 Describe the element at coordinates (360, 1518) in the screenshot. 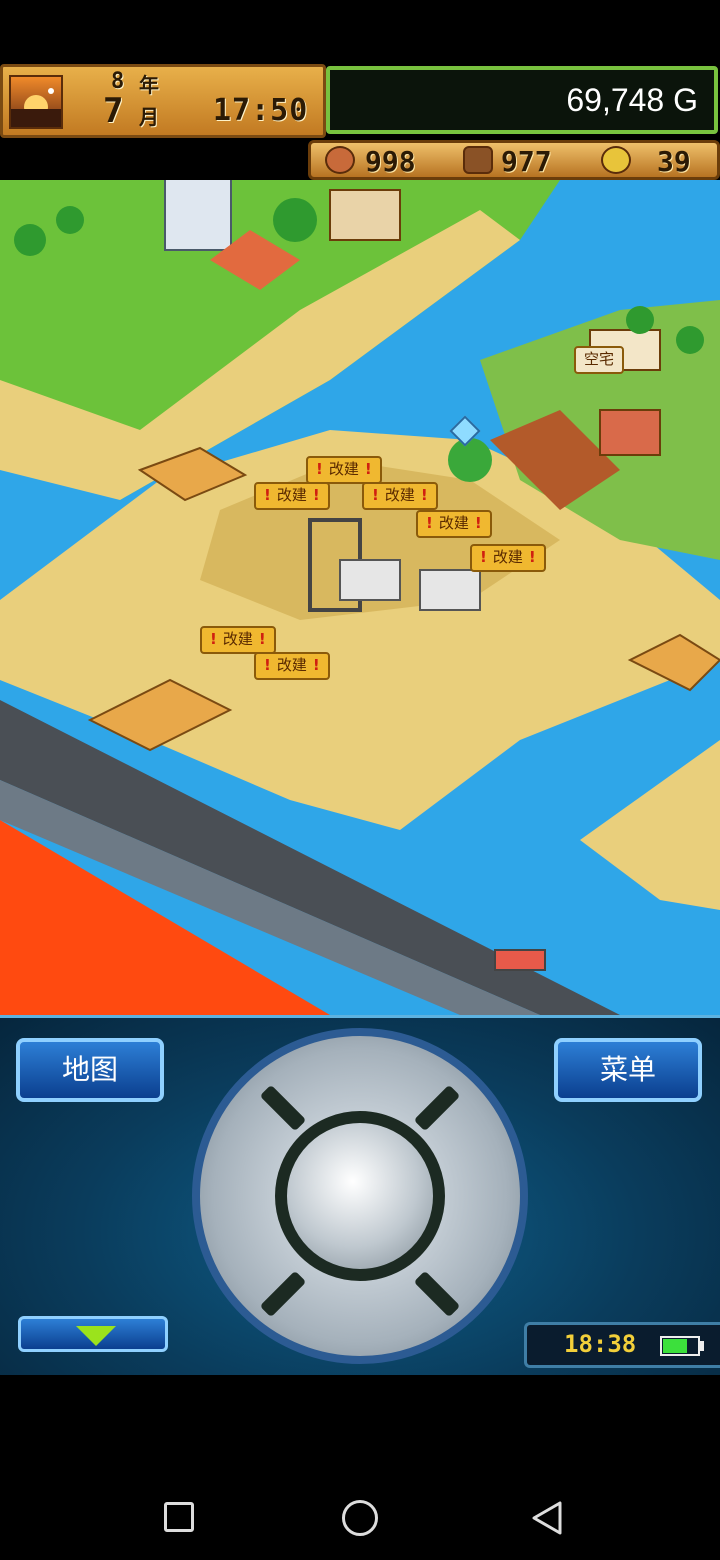

I see `home-icon` at that location.